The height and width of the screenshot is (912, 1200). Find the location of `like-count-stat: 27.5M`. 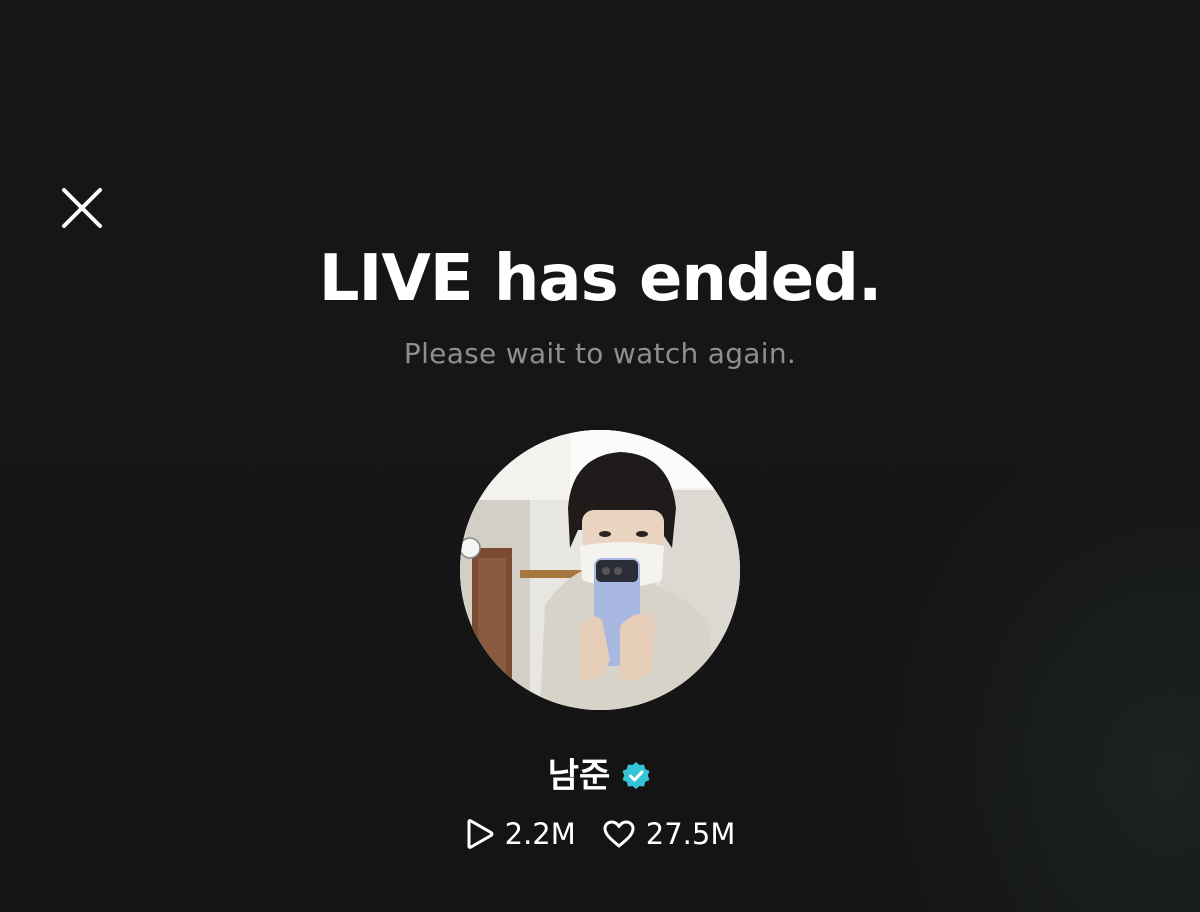

like-count-stat: 27.5M is located at coordinates (669, 834).